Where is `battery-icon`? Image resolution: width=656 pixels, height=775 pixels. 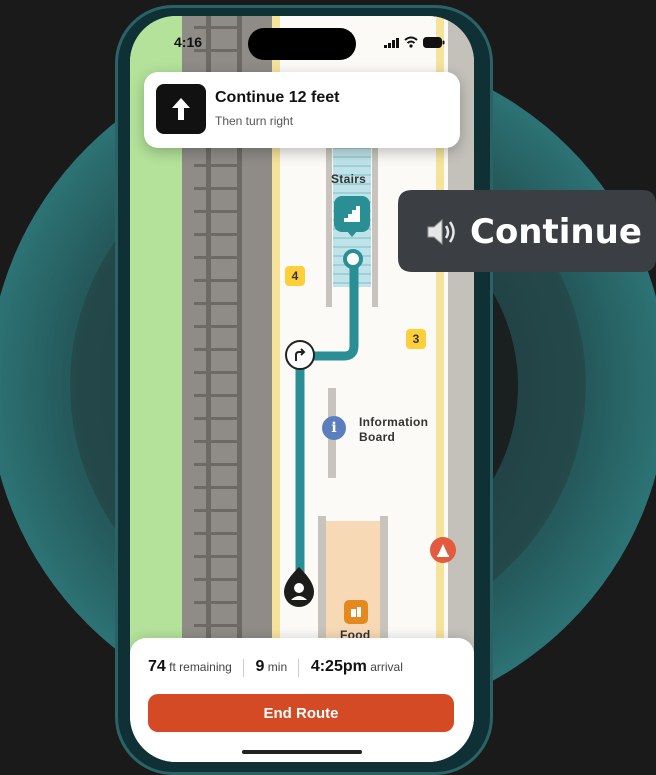
battery-icon is located at coordinates (434, 42).